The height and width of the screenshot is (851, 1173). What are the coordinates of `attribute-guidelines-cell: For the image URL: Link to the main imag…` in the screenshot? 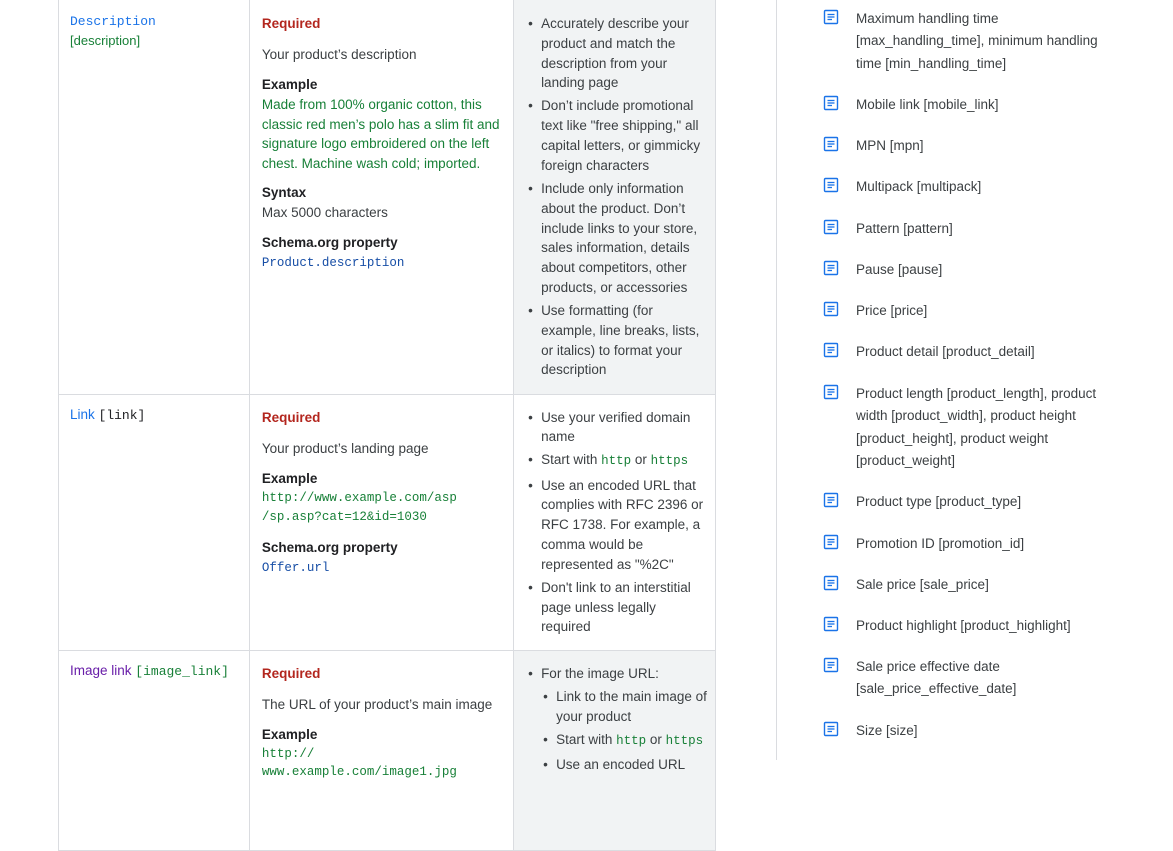 It's located at (614, 750).